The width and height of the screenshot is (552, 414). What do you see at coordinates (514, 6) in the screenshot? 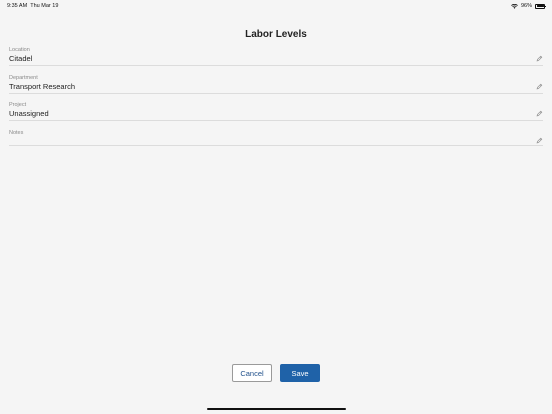
I see `wifi-icon` at bounding box center [514, 6].